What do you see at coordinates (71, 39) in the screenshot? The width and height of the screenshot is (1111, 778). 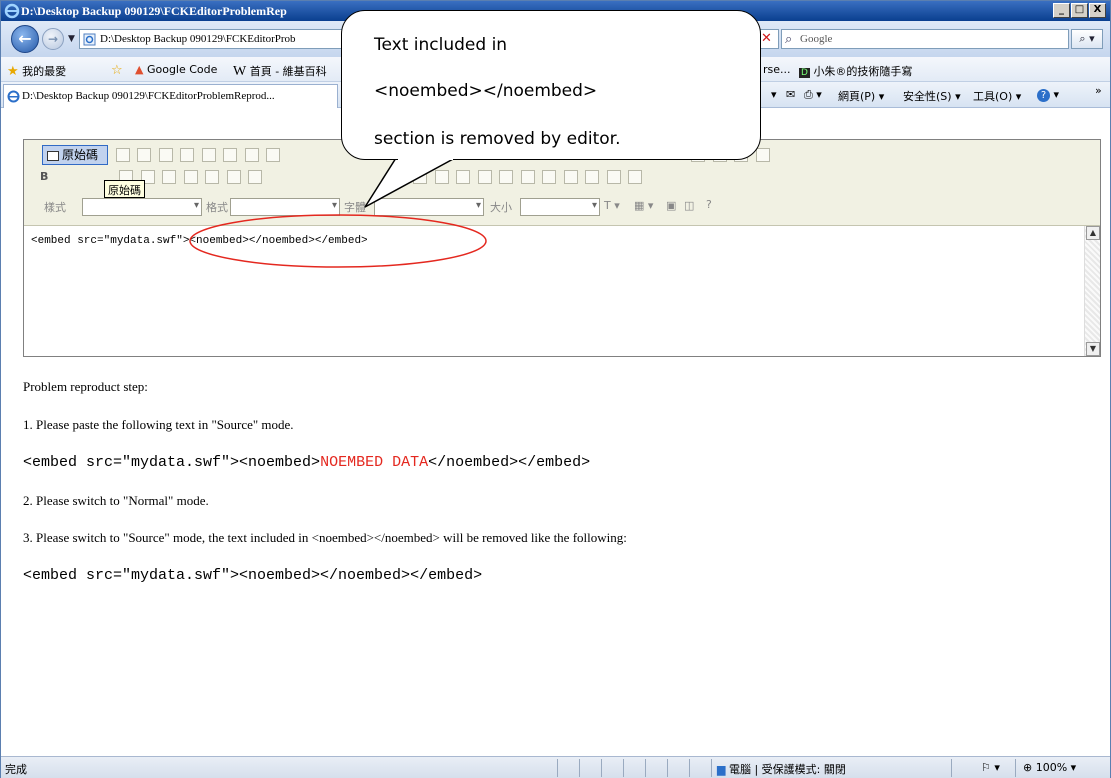 I see `history-dropdown-icon: ▼` at bounding box center [71, 39].